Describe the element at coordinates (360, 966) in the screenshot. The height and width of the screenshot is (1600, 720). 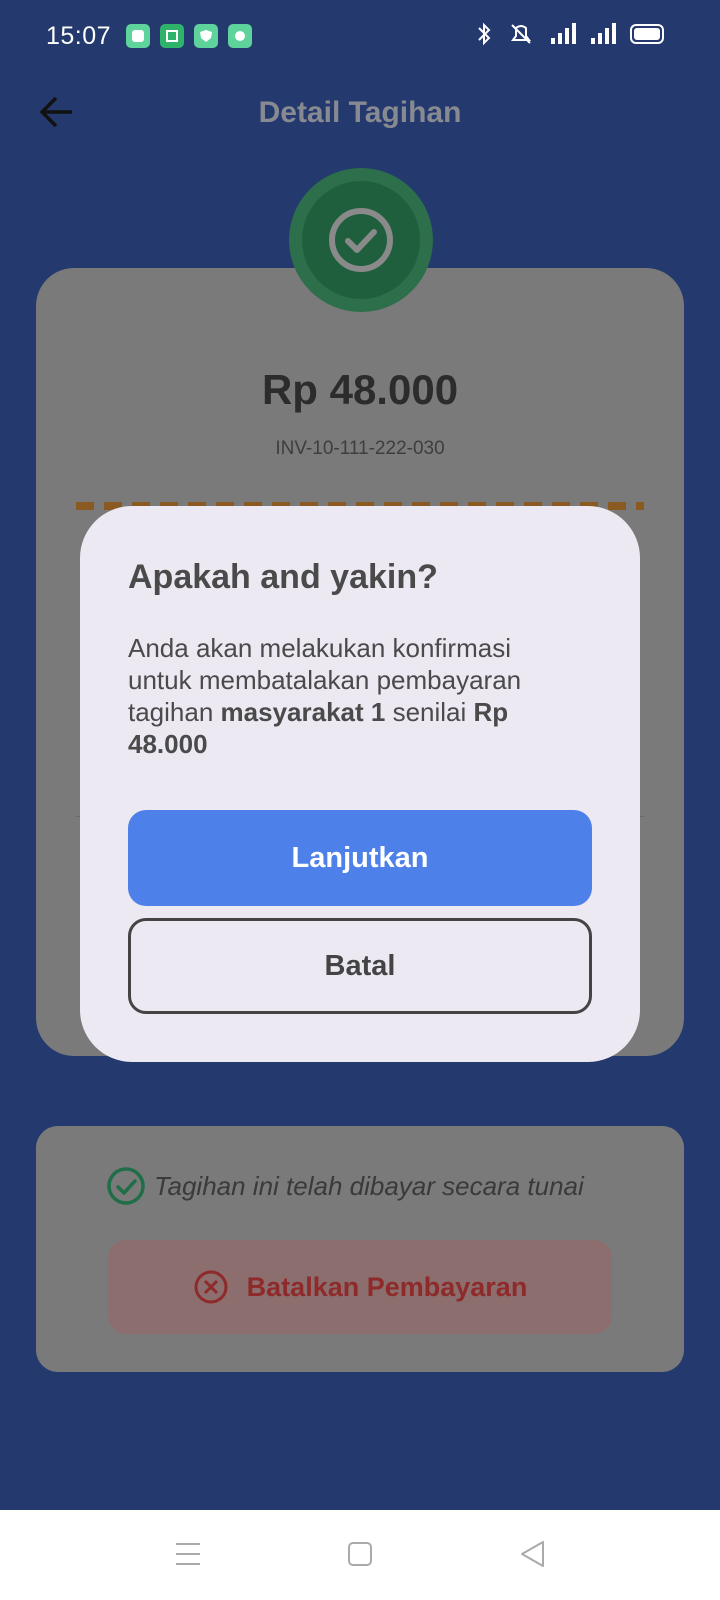
I see `cancel-button: Batal` at that location.